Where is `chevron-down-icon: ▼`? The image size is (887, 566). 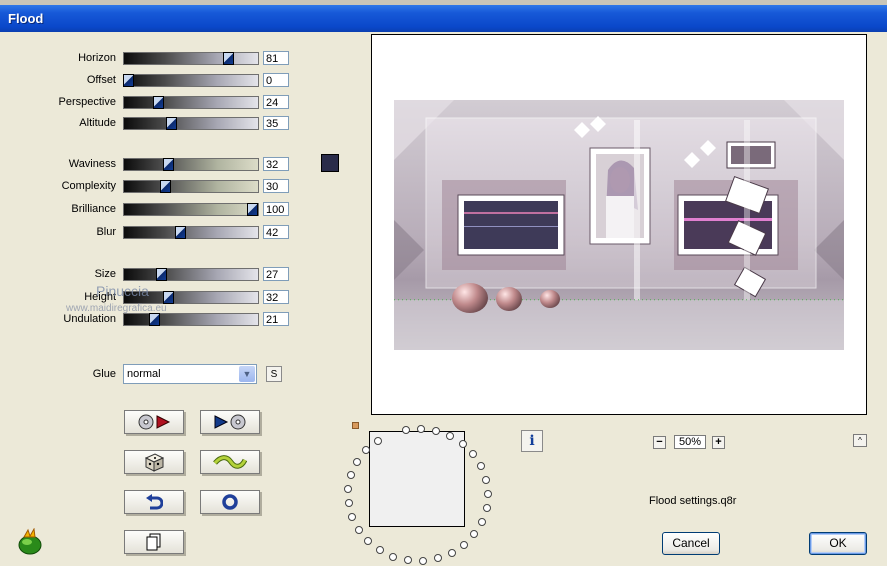
chevron-down-icon: ▼ is located at coordinates (247, 374).